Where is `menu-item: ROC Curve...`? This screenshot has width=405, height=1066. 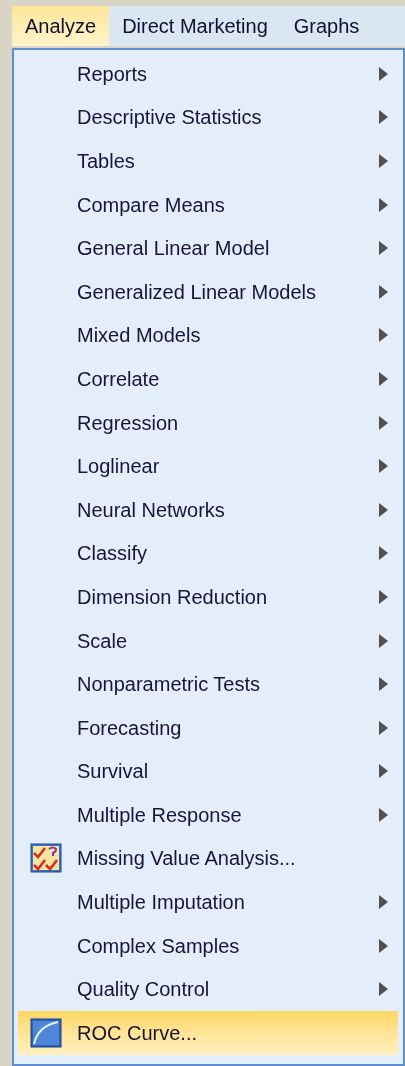
menu-item: ROC Curve... is located at coordinates (208, 1033).